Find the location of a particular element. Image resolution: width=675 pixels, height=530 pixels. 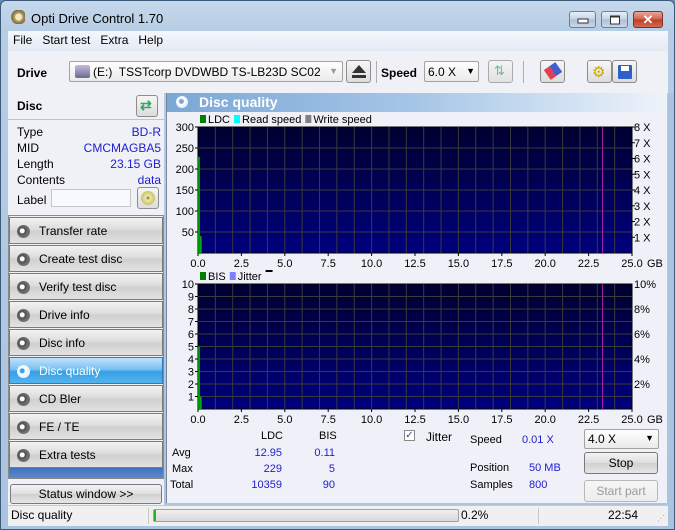

y-tick-label: 8 is located at coordinates (191, 310).